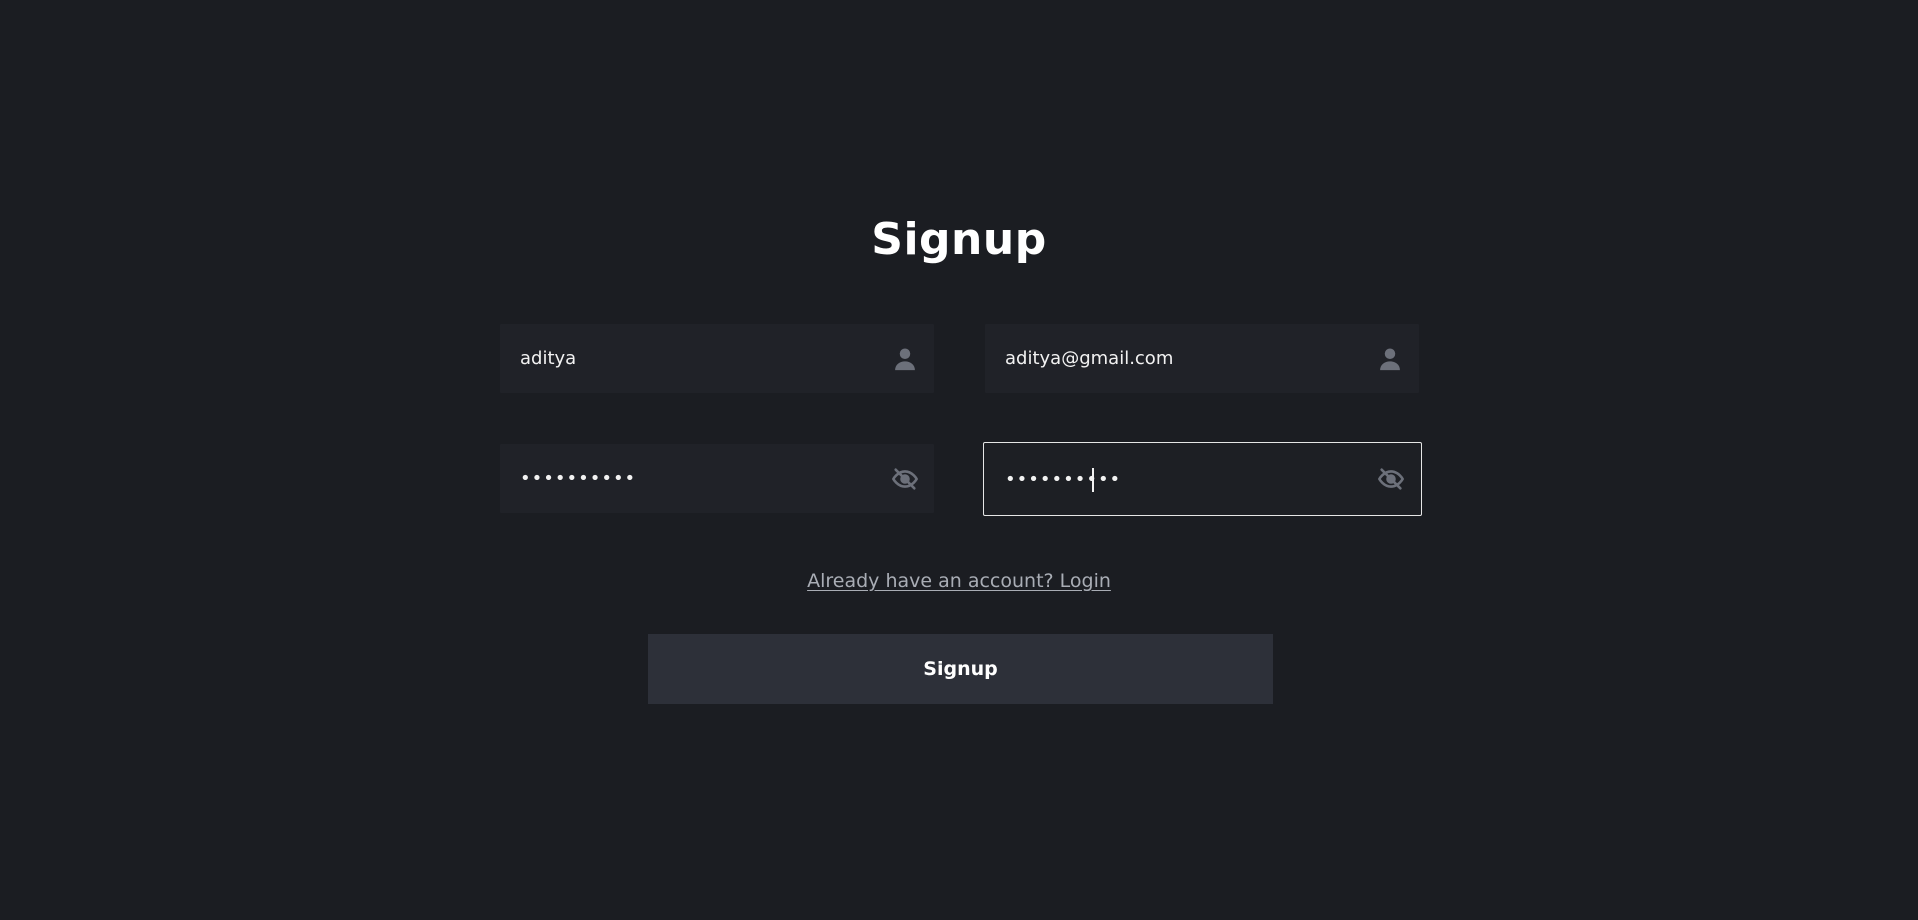 Image resolution: width=1918 pixels, height=920 pixels. I want to click on signup-button: Signup, so click(960, 669).